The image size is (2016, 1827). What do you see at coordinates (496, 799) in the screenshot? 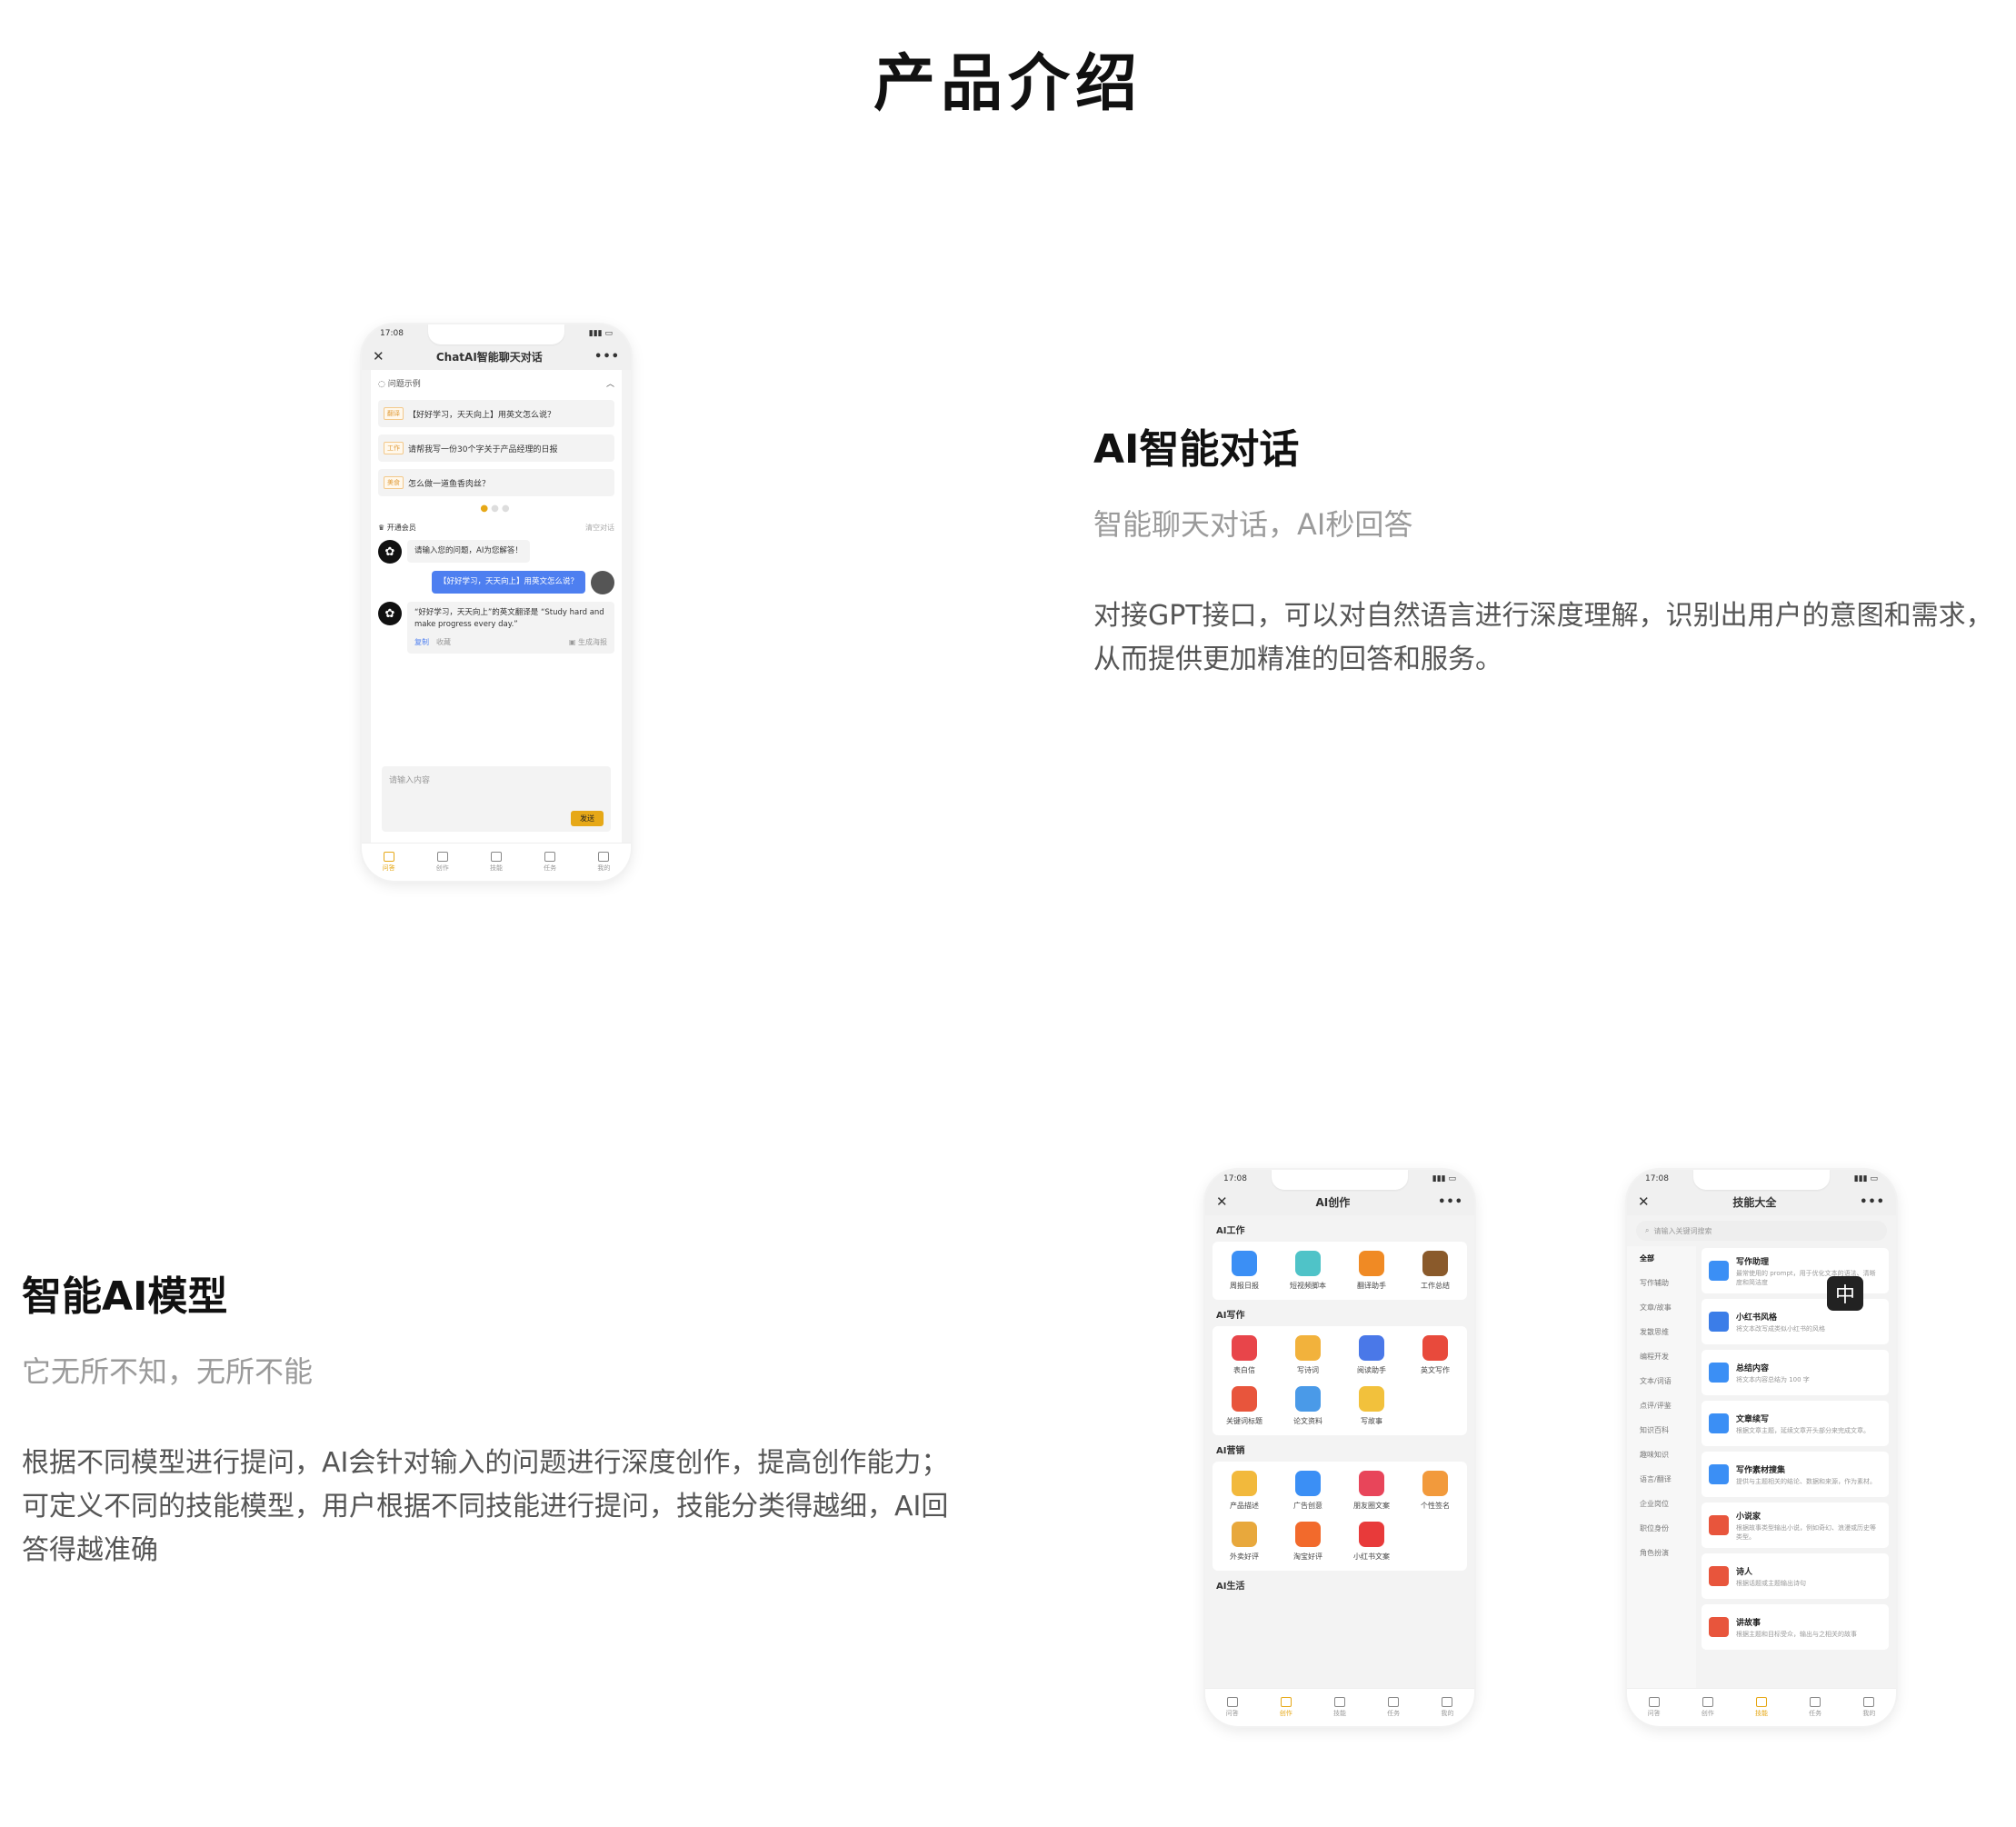
I see `message-input: 请输入内容 发送` at bounding box center [496, 799].